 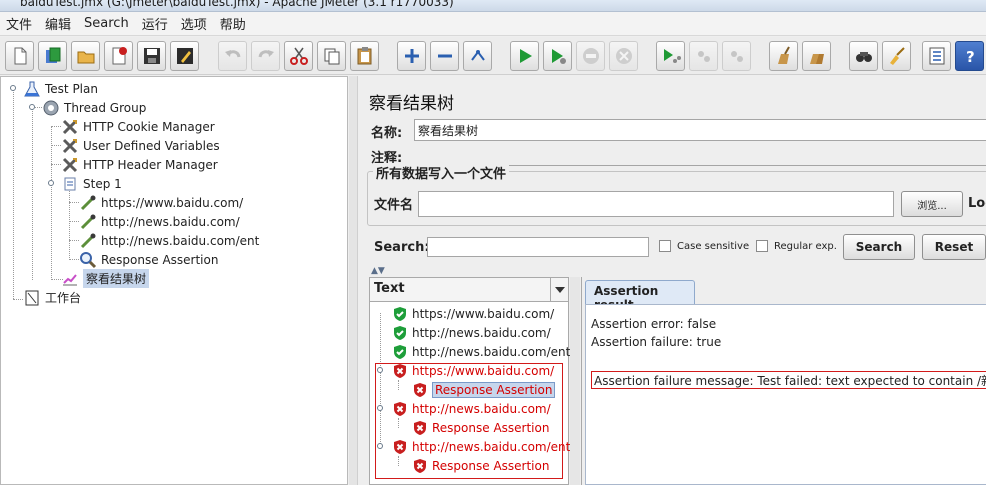 I want to click on tree-node-request-2: http://news.baidu.com/, so click(x=159, y=221).